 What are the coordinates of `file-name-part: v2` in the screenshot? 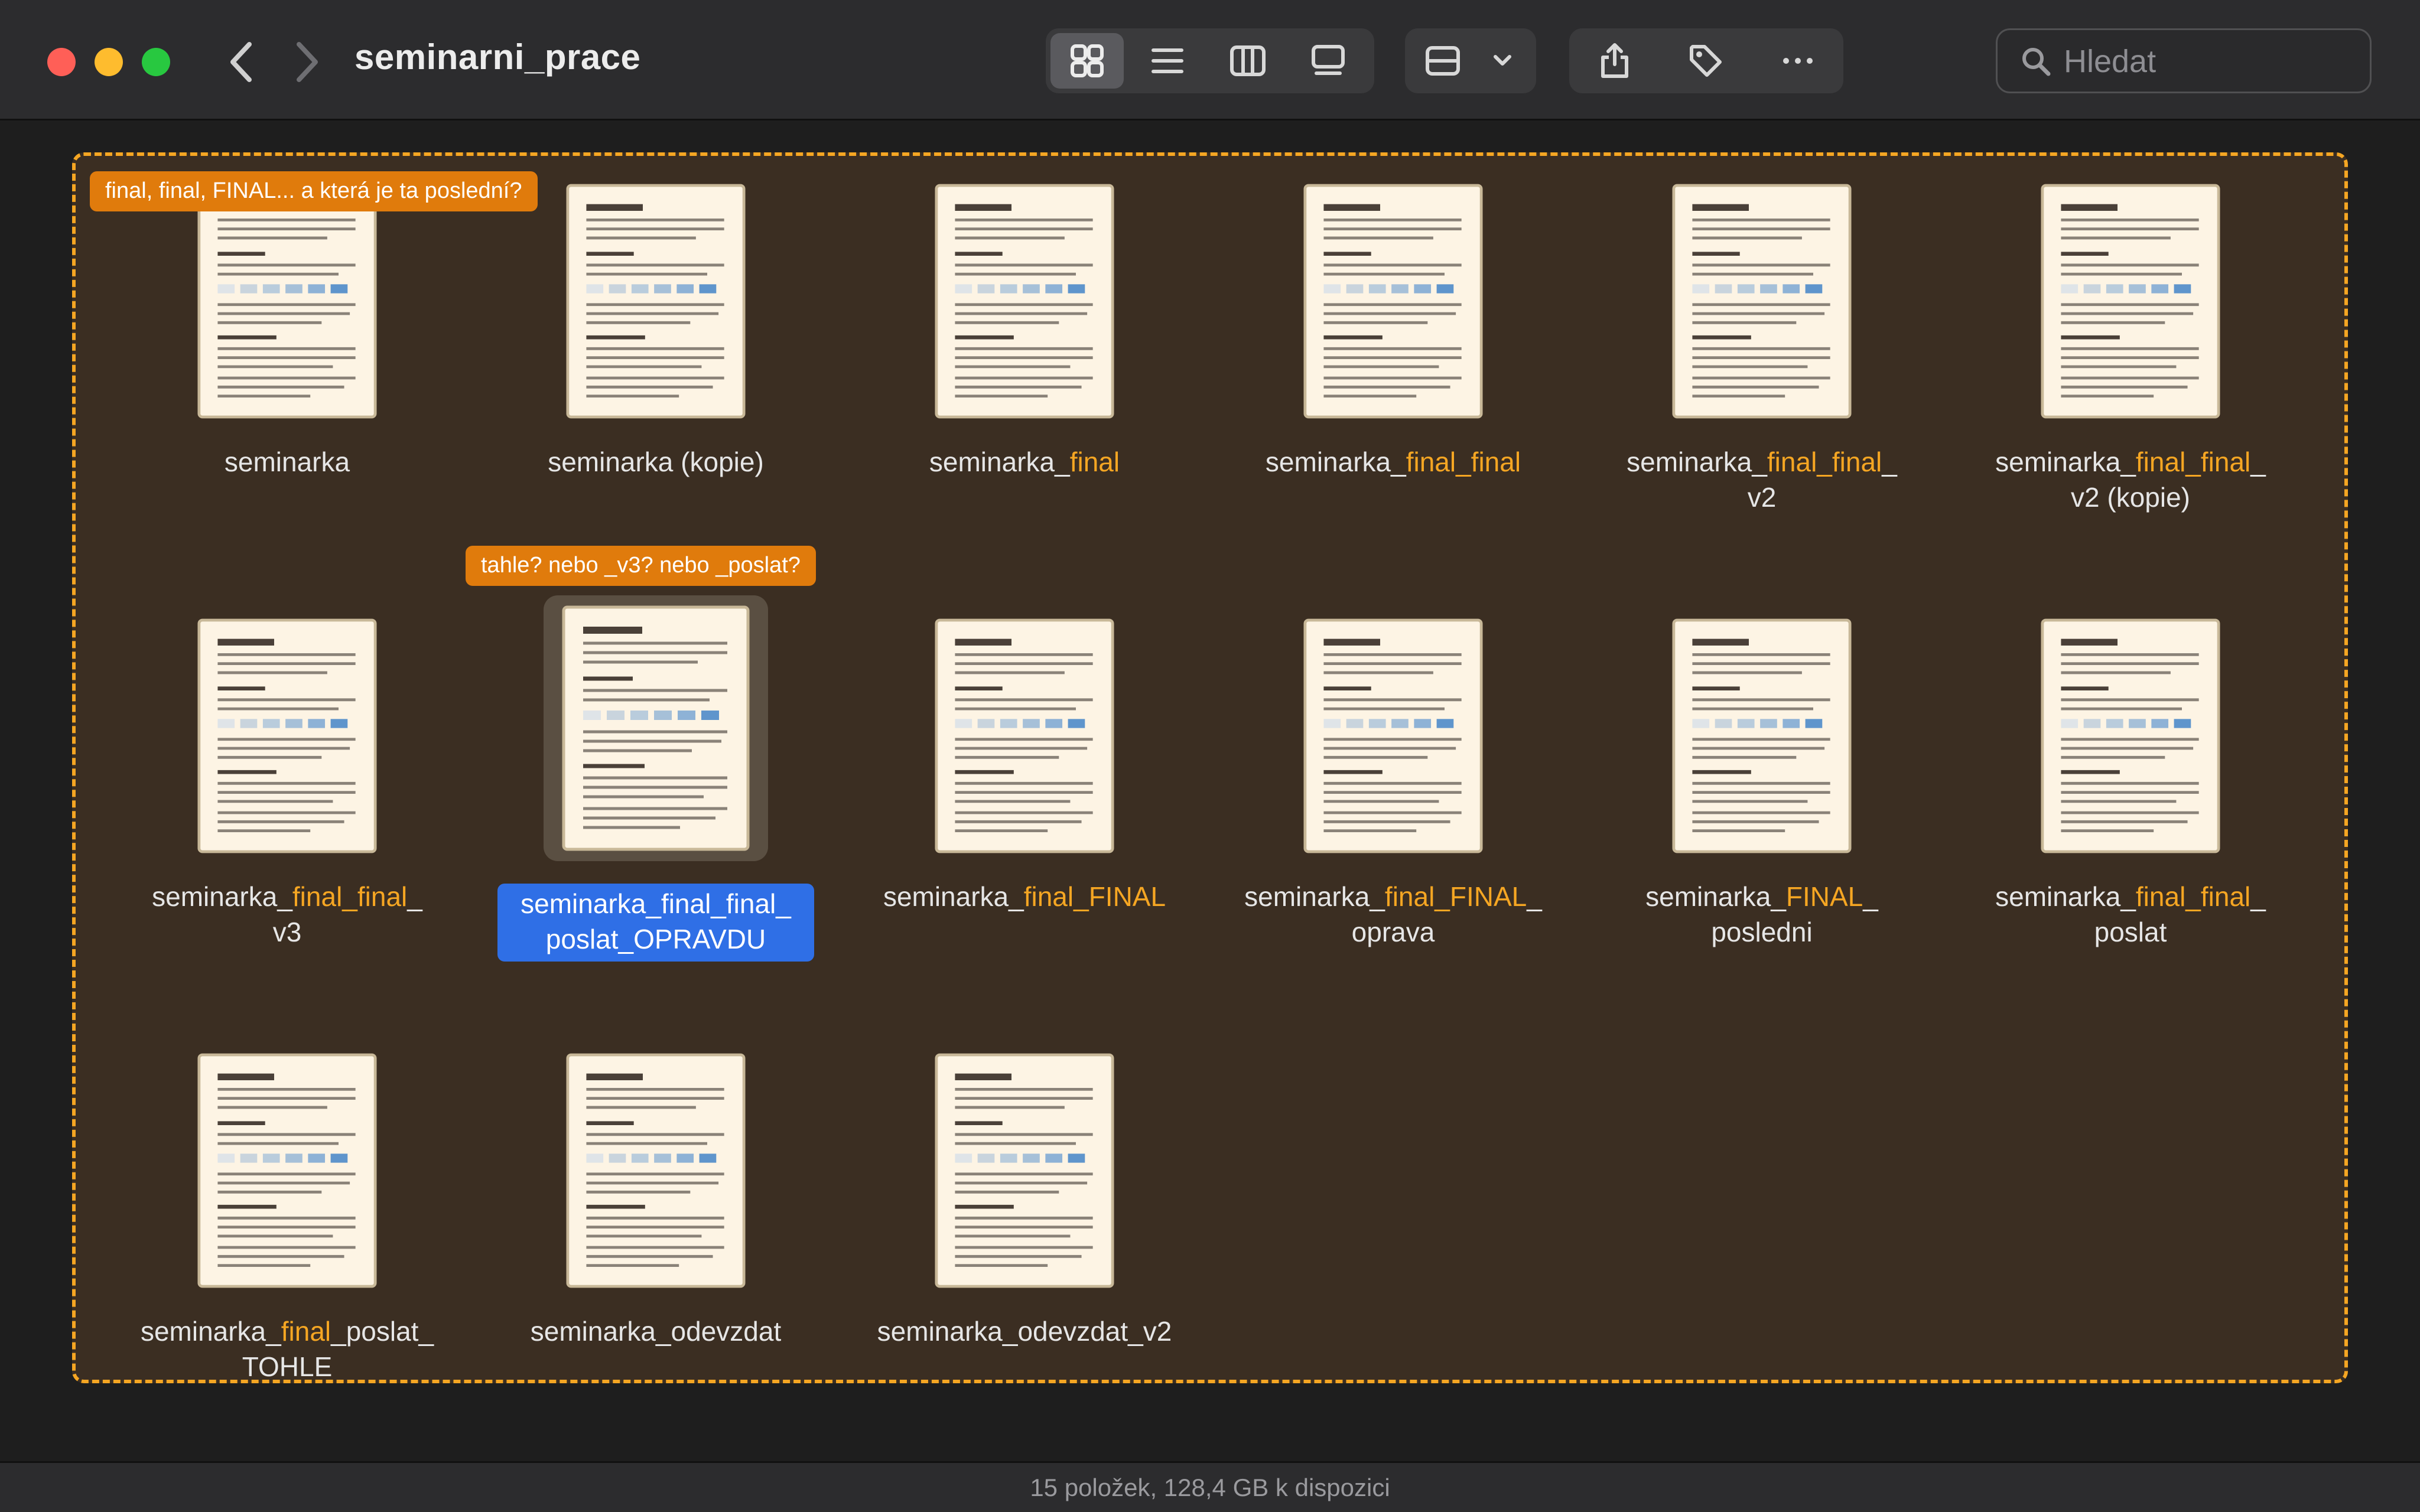 It's located at (1762, 497).